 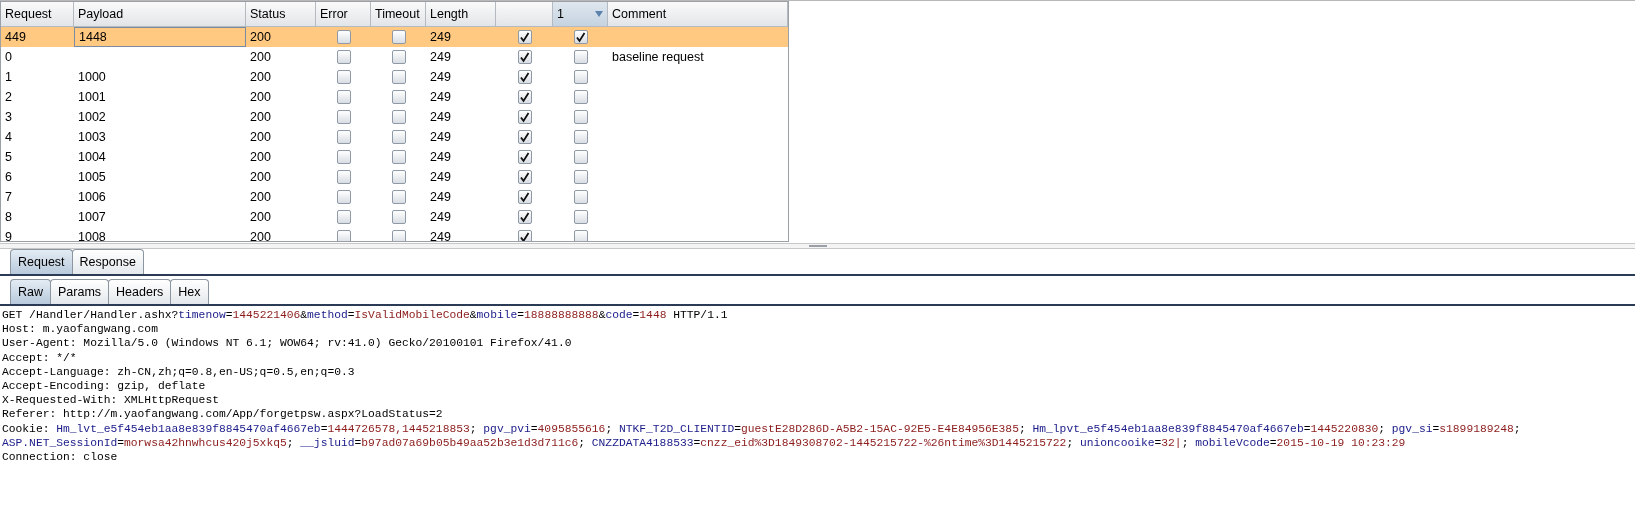 What do you see at coordinates (92, 157) in the screenshot?
I see `table-cell-text: 1004` at bounding box center [92, 157].